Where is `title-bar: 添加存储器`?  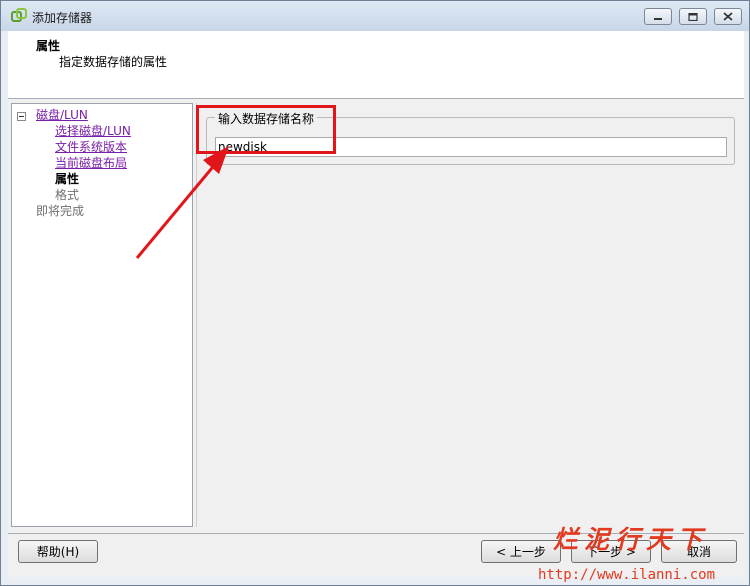
title-bar: 添加存储器 is located at coordinates (375, 16).